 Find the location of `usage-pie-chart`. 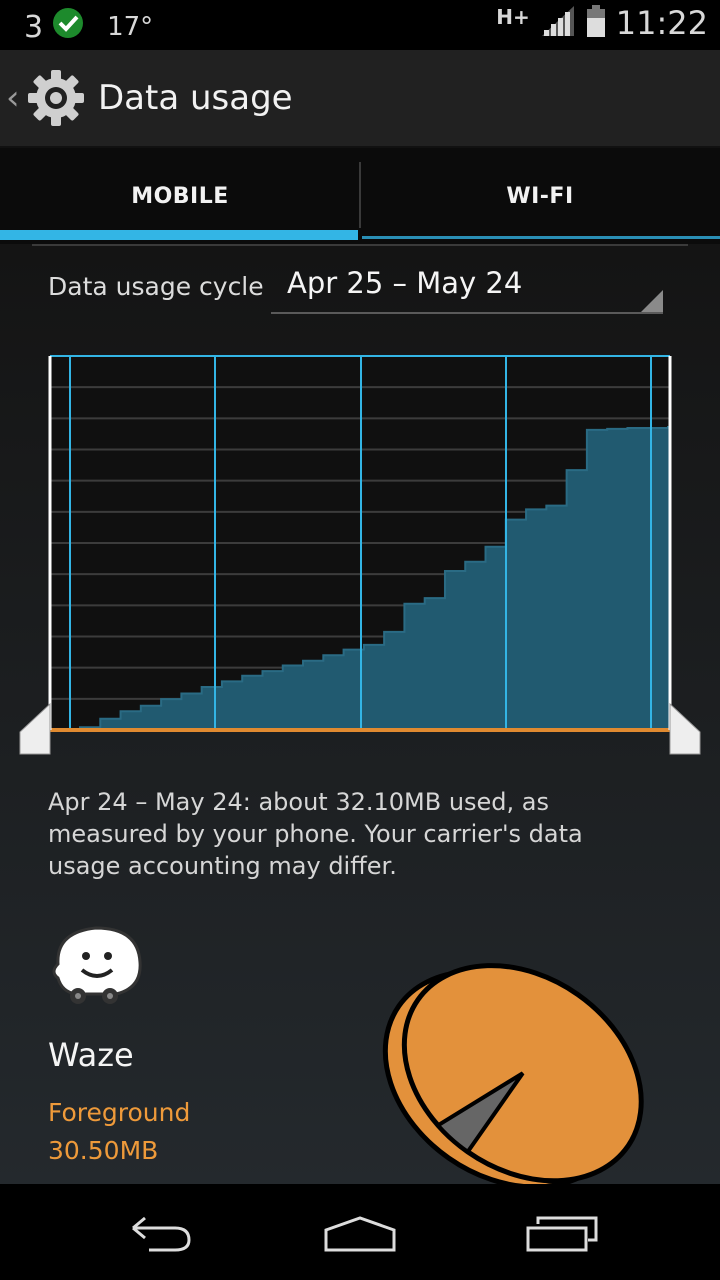

usage-pie-chart is located at coordinates (500, 1047).